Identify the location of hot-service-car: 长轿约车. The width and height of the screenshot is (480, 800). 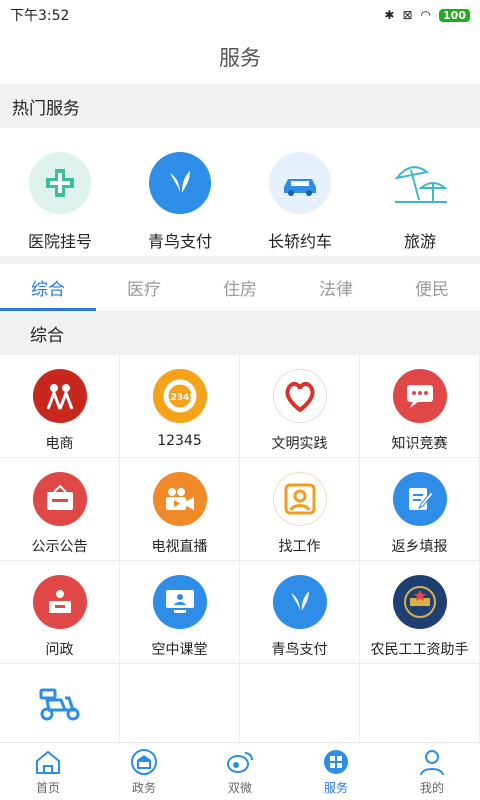
(300, 192).